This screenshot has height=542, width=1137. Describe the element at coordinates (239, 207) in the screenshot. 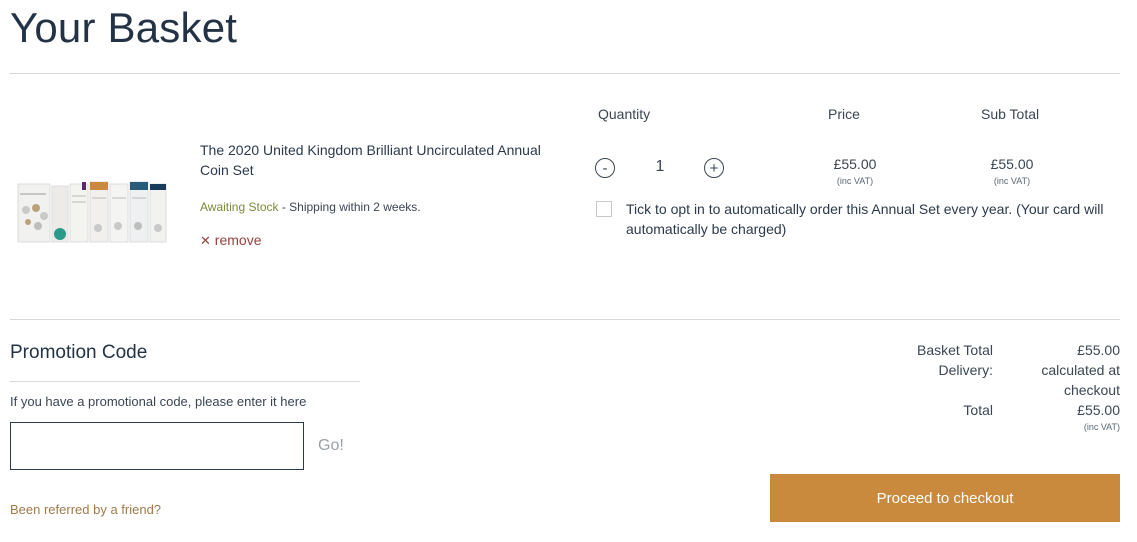

I see `stock-status-label: Awaiting Stock` at that location.